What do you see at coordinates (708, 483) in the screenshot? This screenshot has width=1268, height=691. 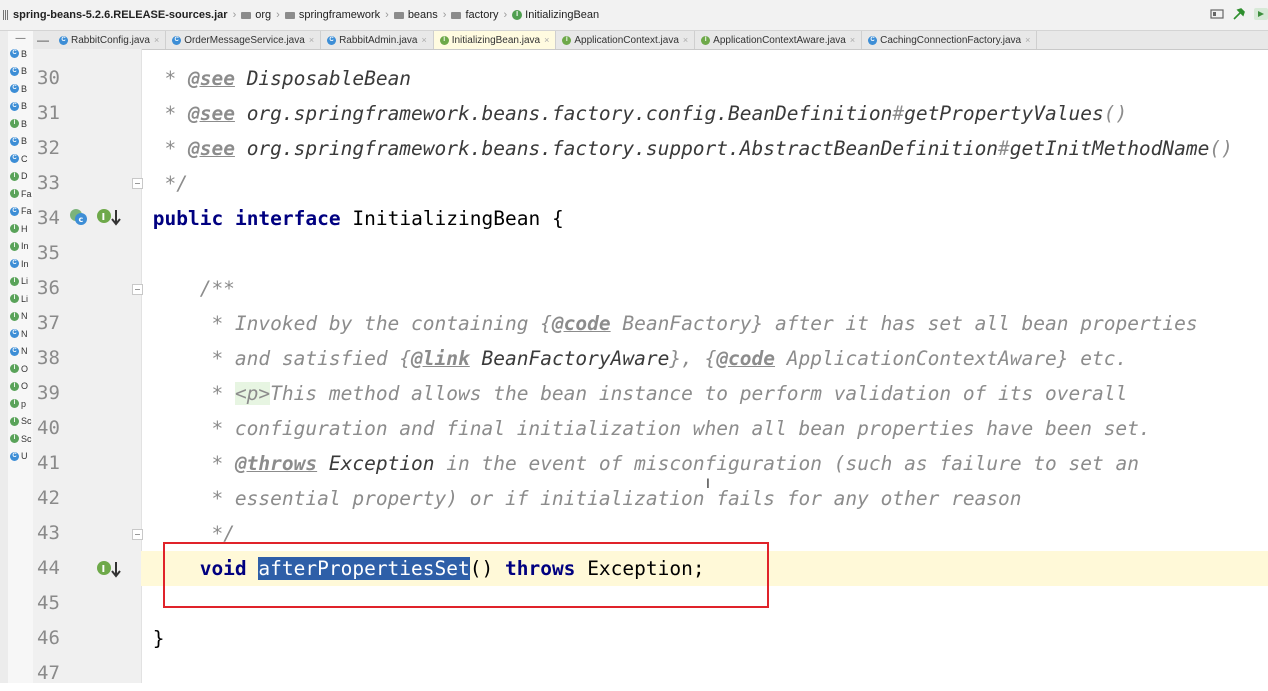 I see `mouse-cursor-icon: I` at bounding box center [708, 483].